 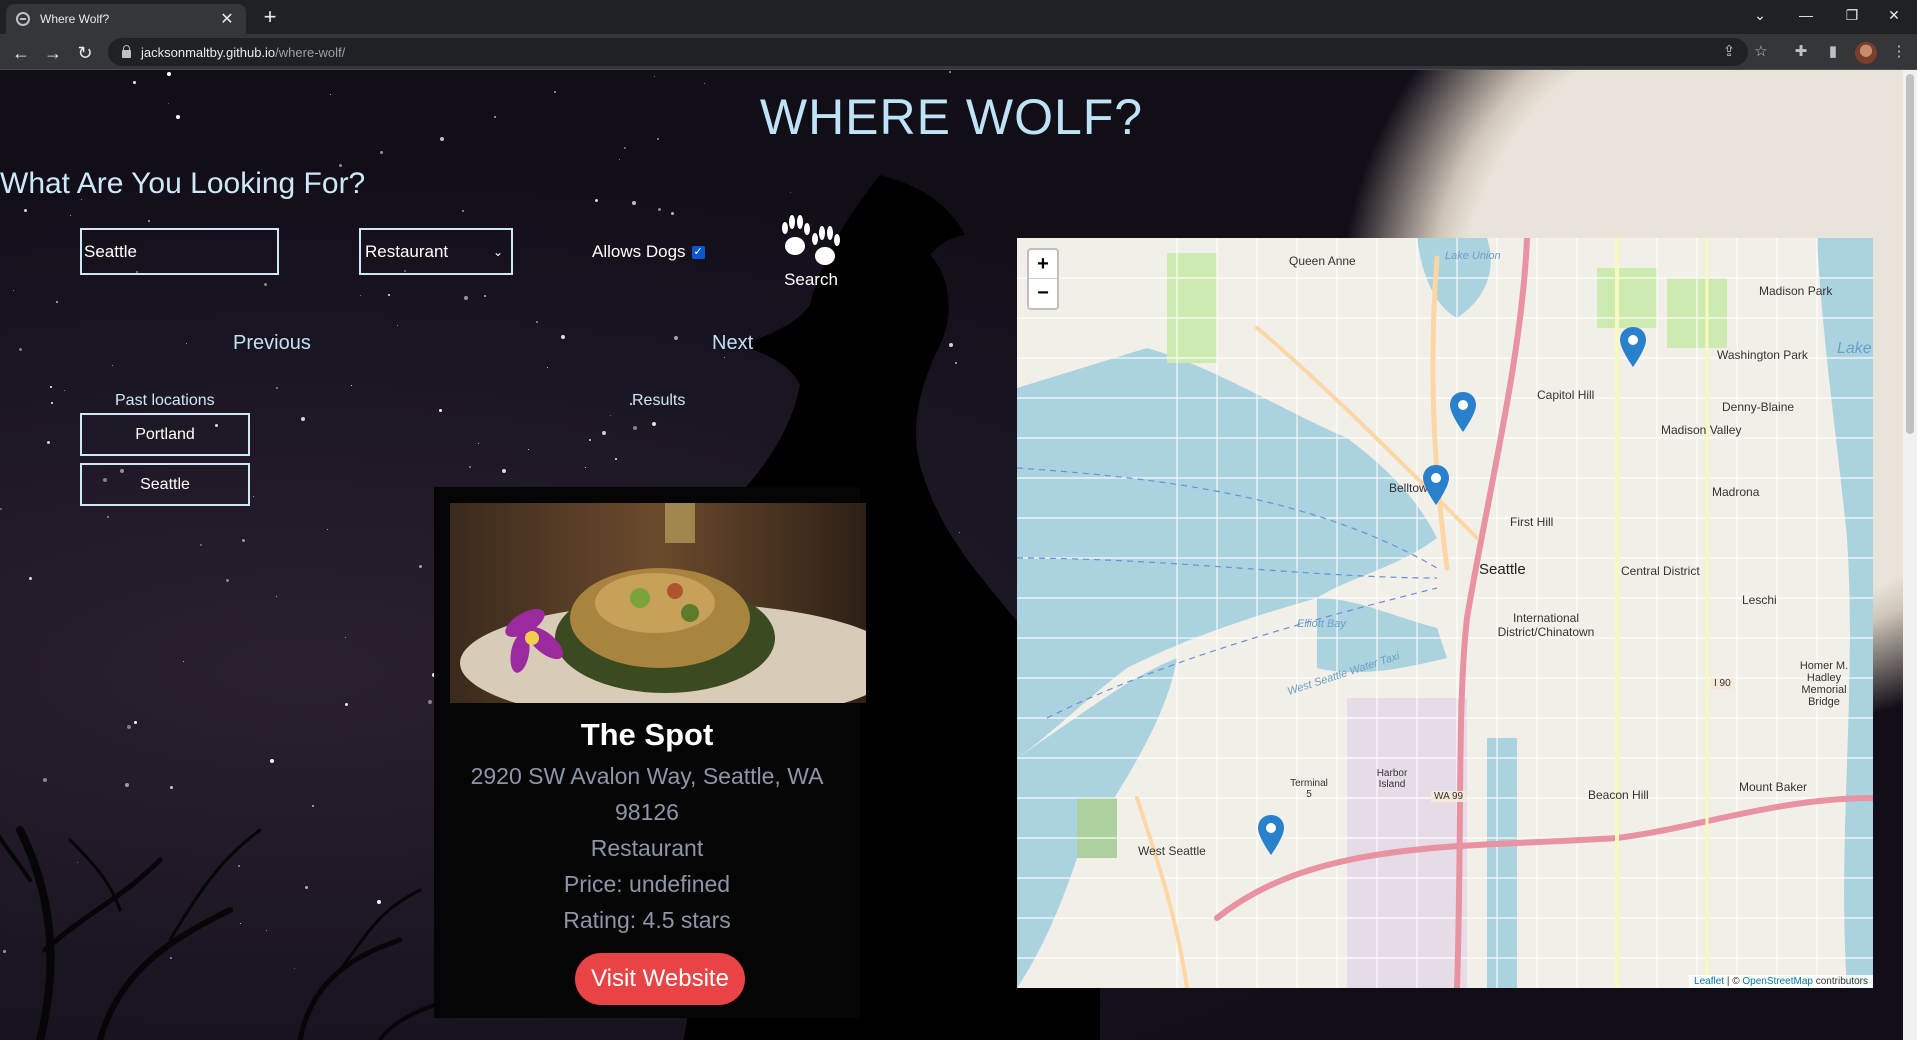 I want to click on share-icon: ⇪, so click(x=1729, y=52).